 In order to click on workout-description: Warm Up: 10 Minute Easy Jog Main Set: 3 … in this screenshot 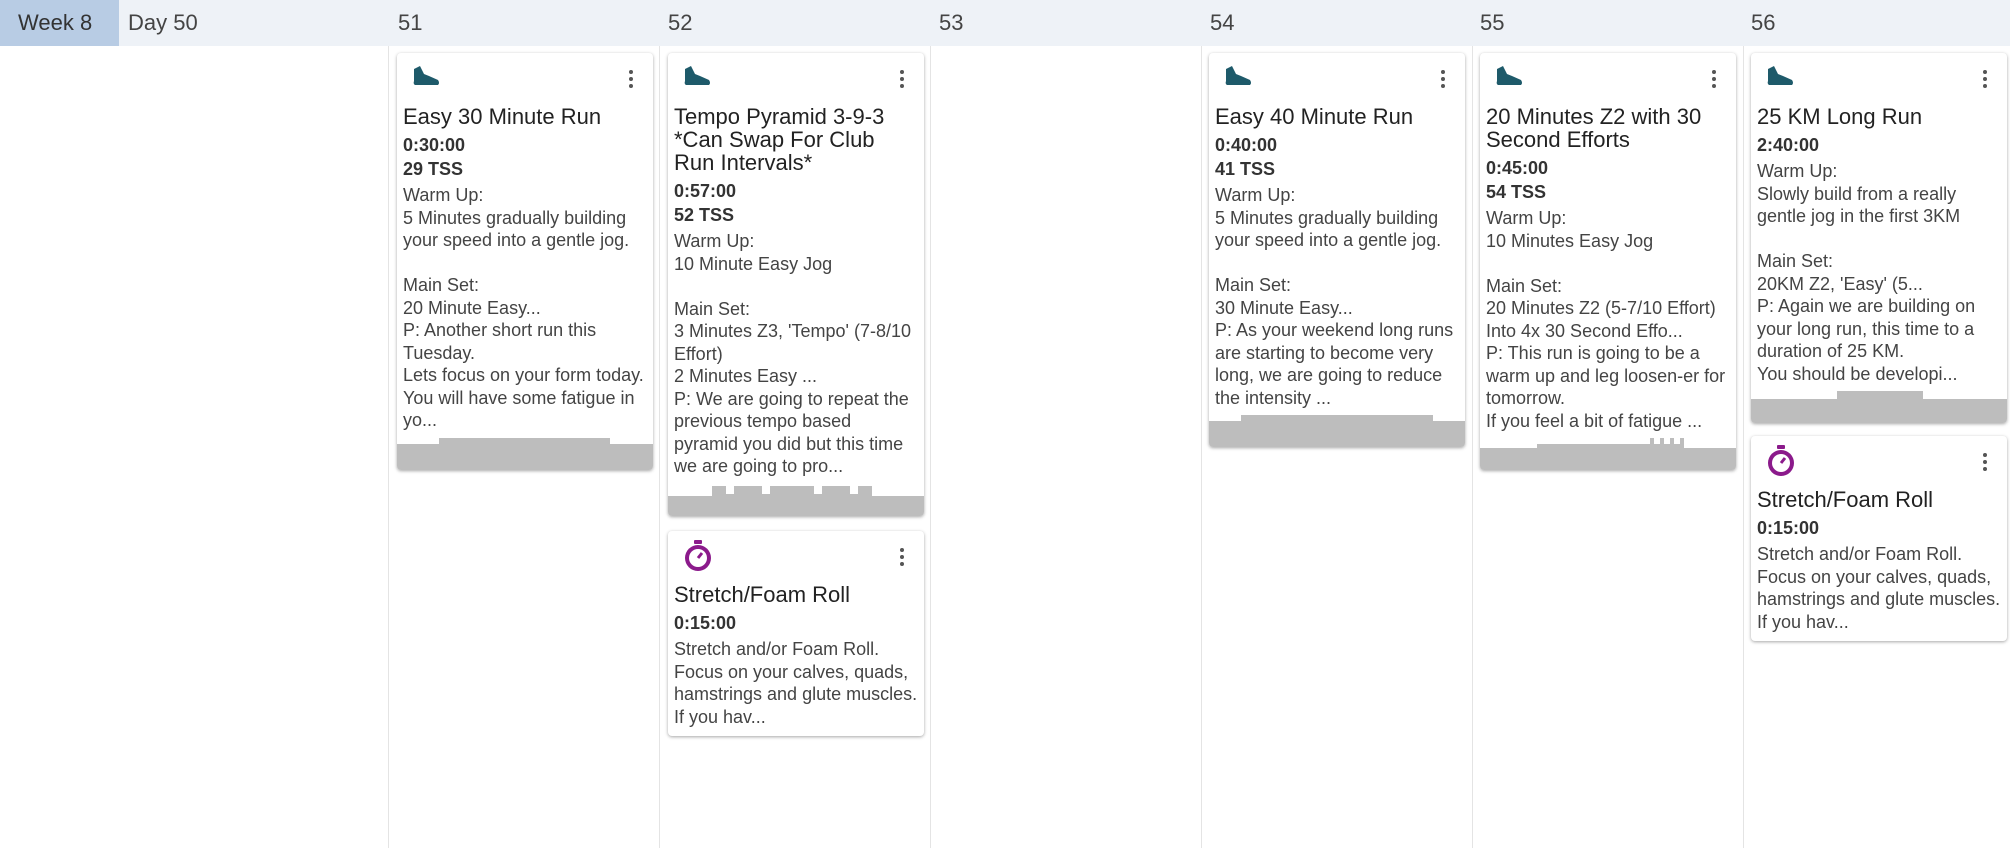, I will do `click(792, 353)`.